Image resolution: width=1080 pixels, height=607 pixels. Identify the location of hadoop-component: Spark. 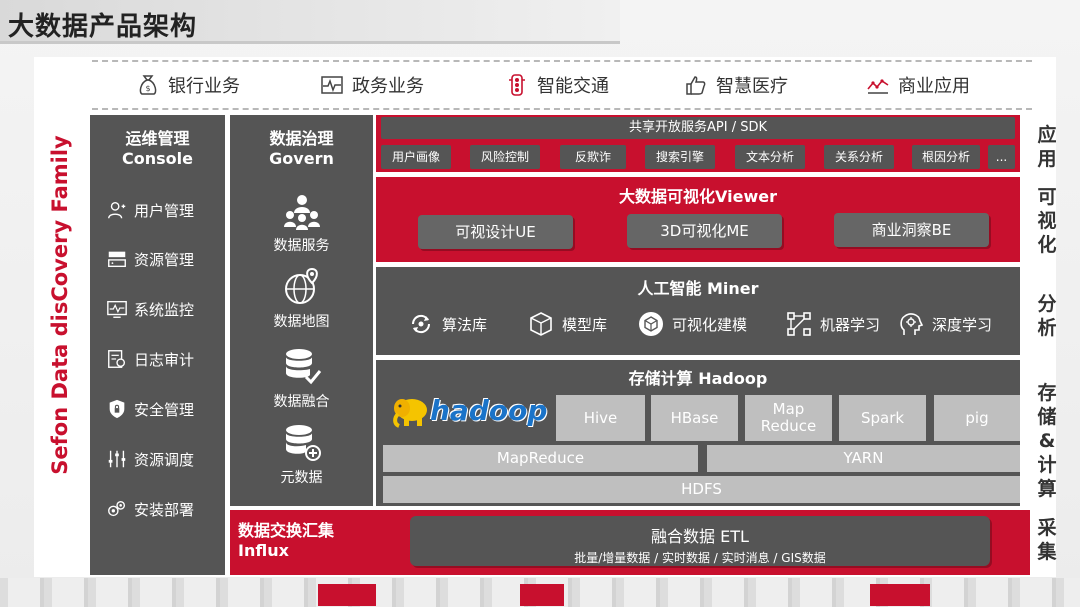
(882, 418).